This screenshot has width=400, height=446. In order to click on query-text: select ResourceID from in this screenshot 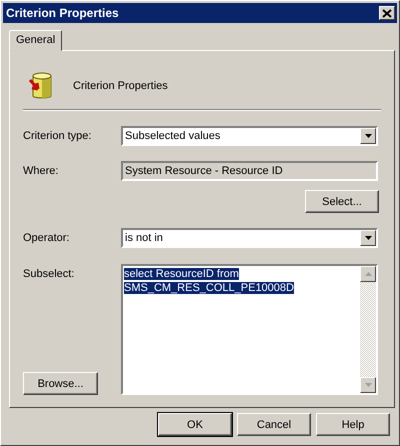, I will do `click(181, 274)`.